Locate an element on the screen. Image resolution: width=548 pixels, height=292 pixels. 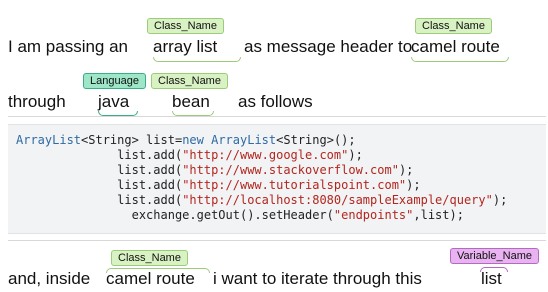
sentence-text: i want to iterate through this is located at coordinates (317, 278).